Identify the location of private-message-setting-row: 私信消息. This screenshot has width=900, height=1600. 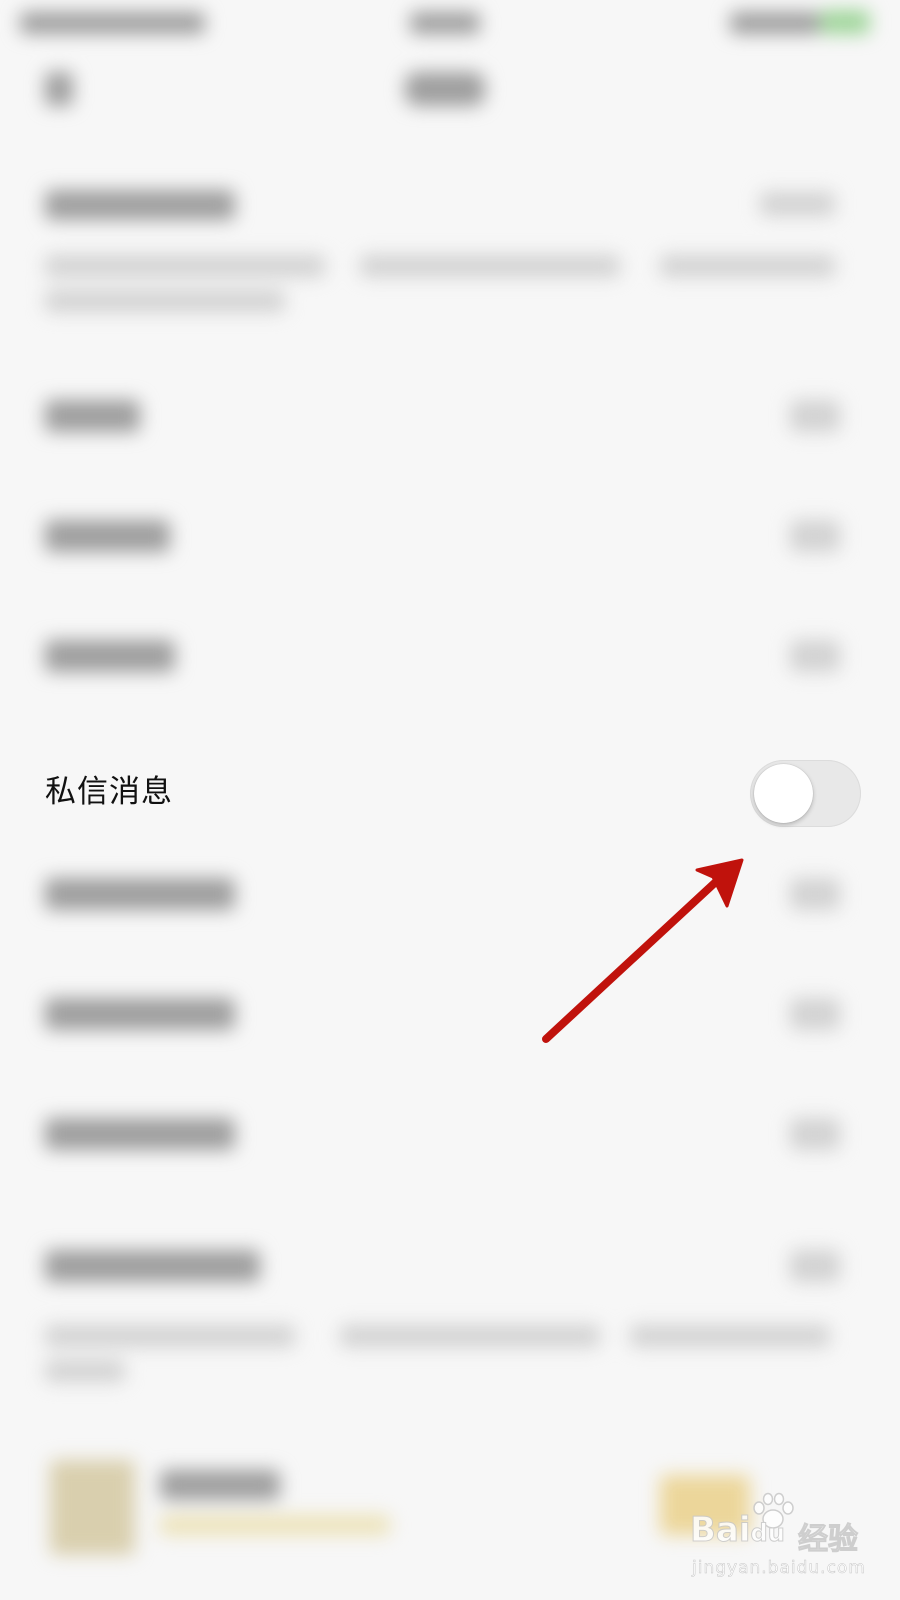
(450, 792).